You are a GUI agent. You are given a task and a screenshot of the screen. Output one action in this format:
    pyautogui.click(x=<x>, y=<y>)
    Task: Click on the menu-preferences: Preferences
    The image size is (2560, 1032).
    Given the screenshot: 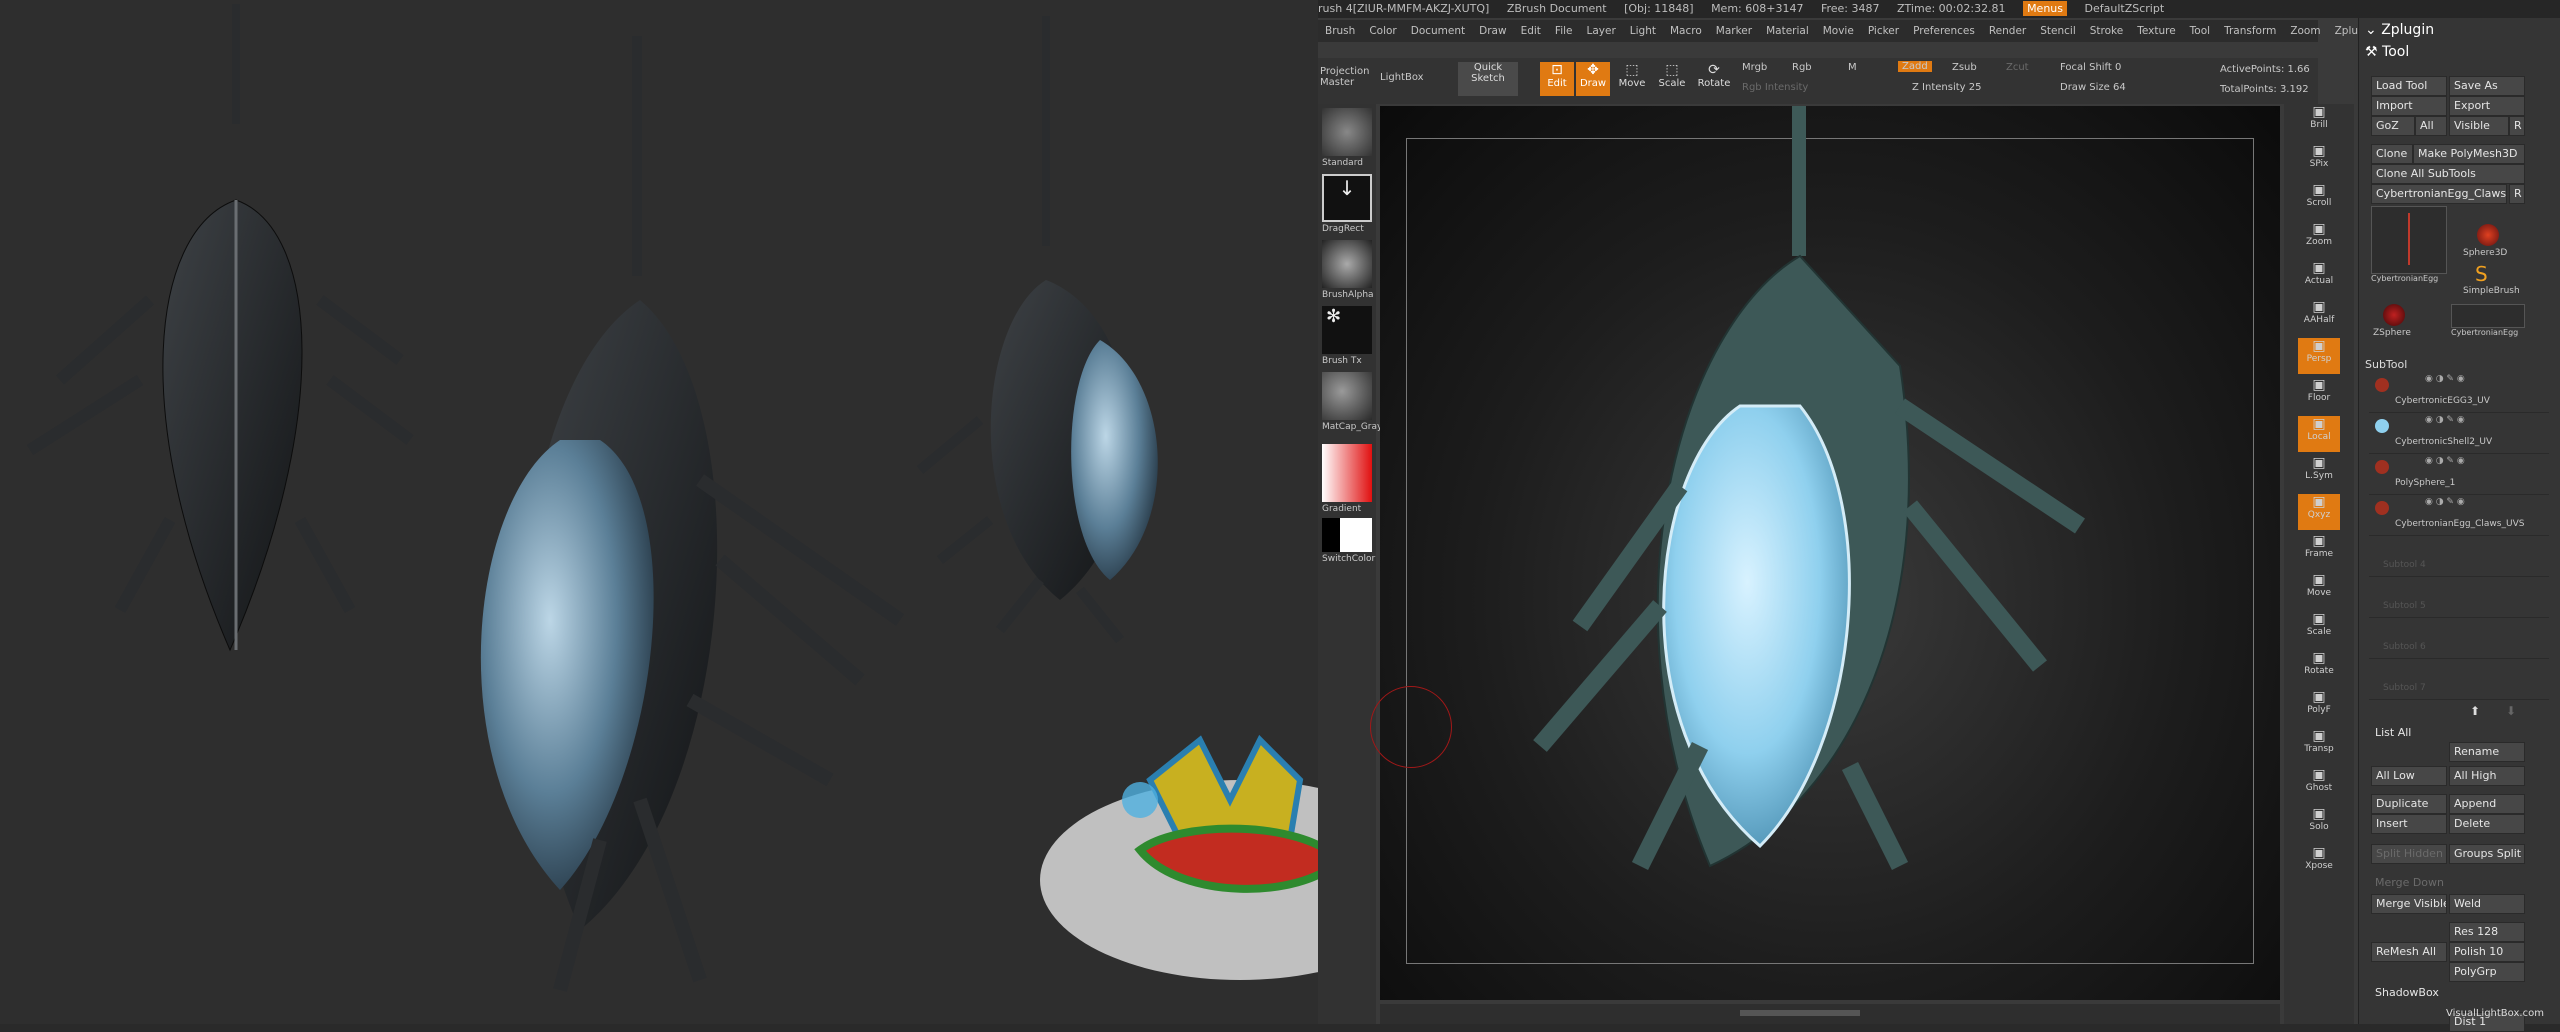 What is the action you would take?
    pyautogui.click(x=1944, y=31)
    